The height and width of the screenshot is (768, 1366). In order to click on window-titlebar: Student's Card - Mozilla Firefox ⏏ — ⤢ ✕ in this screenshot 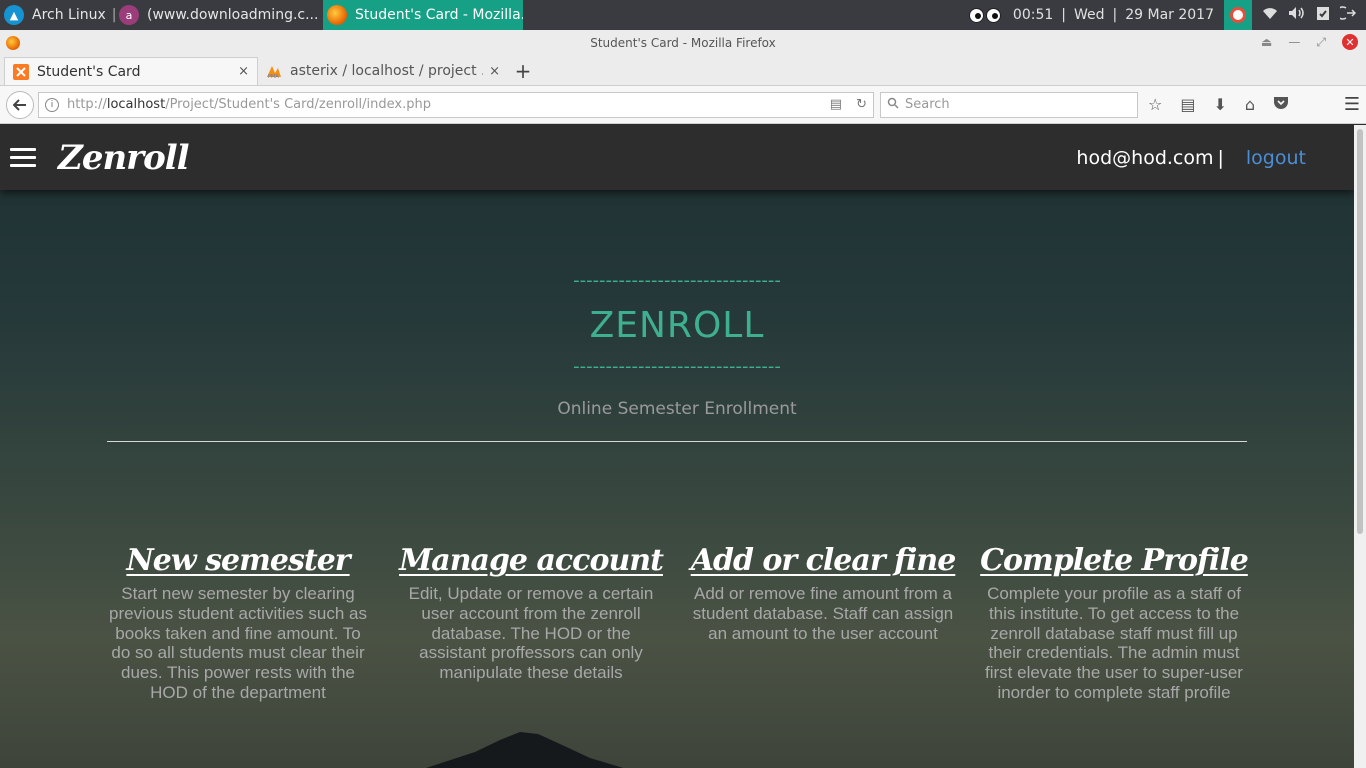, I will do `click(683, 43)`.